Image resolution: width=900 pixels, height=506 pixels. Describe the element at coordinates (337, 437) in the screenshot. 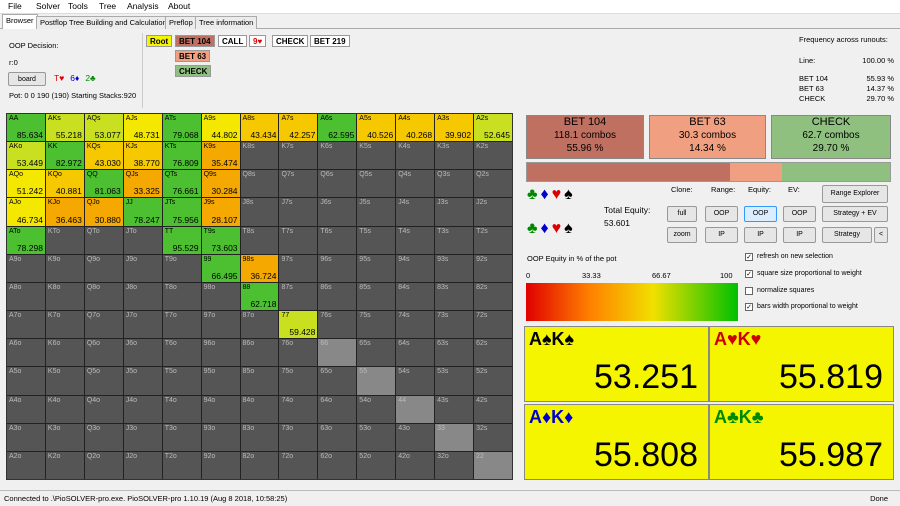

I see `range-cell: 63o` at that location.